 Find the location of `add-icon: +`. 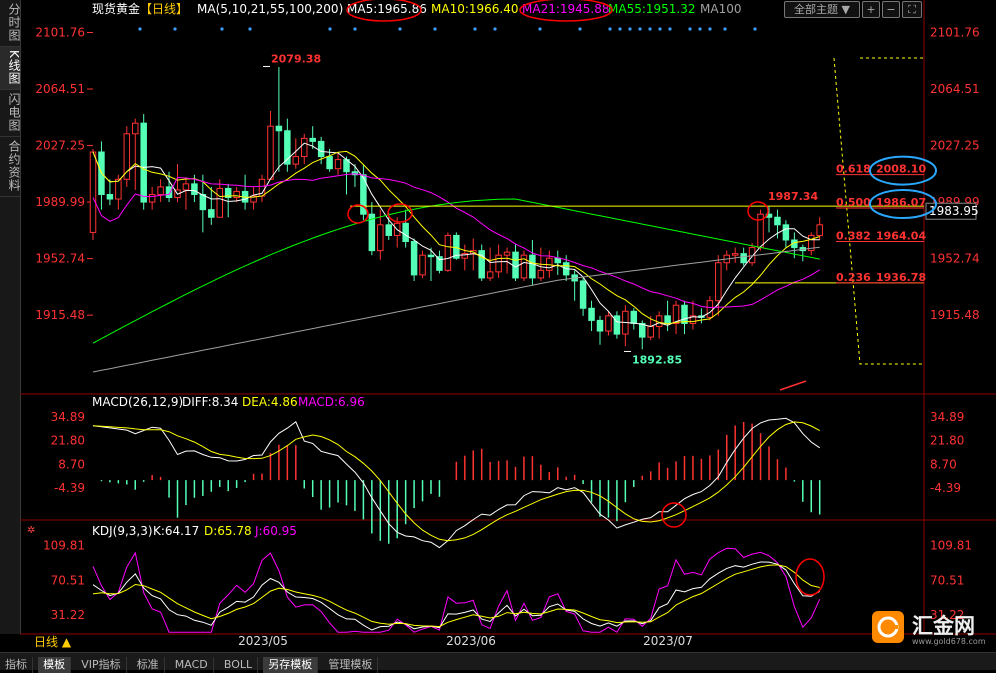

add-icon: + is located at coordinates (871, 9).